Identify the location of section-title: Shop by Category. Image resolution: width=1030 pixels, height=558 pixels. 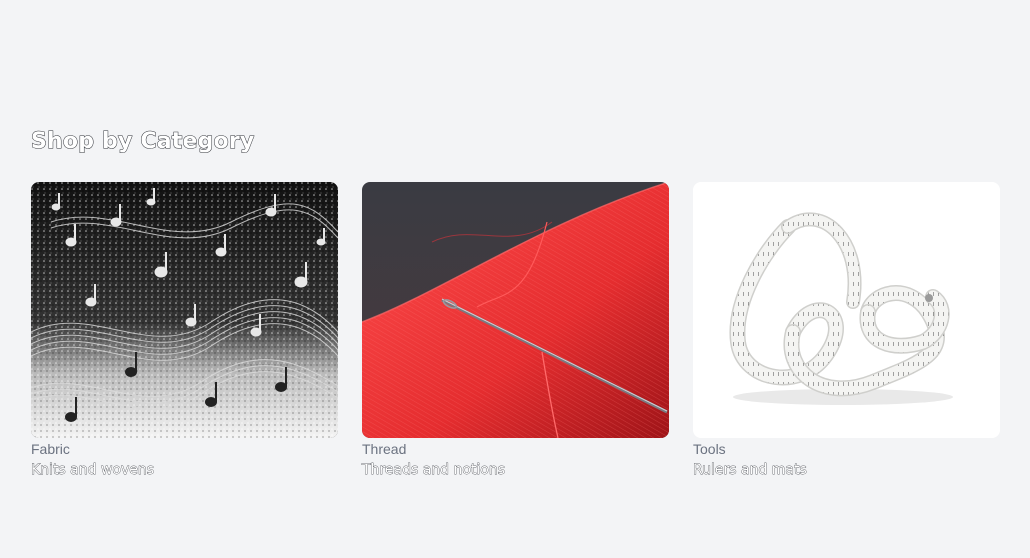
(143, 142).